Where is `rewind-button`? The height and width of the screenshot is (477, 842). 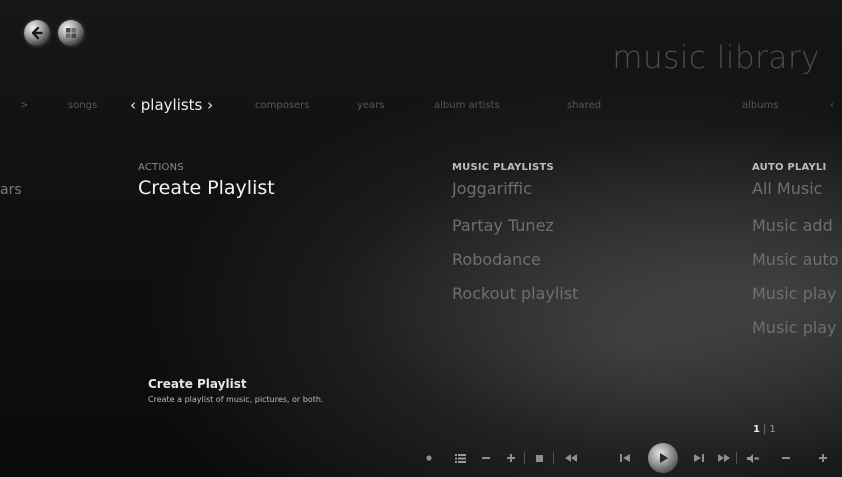 rewind-button is located at coordinates (571, 458).